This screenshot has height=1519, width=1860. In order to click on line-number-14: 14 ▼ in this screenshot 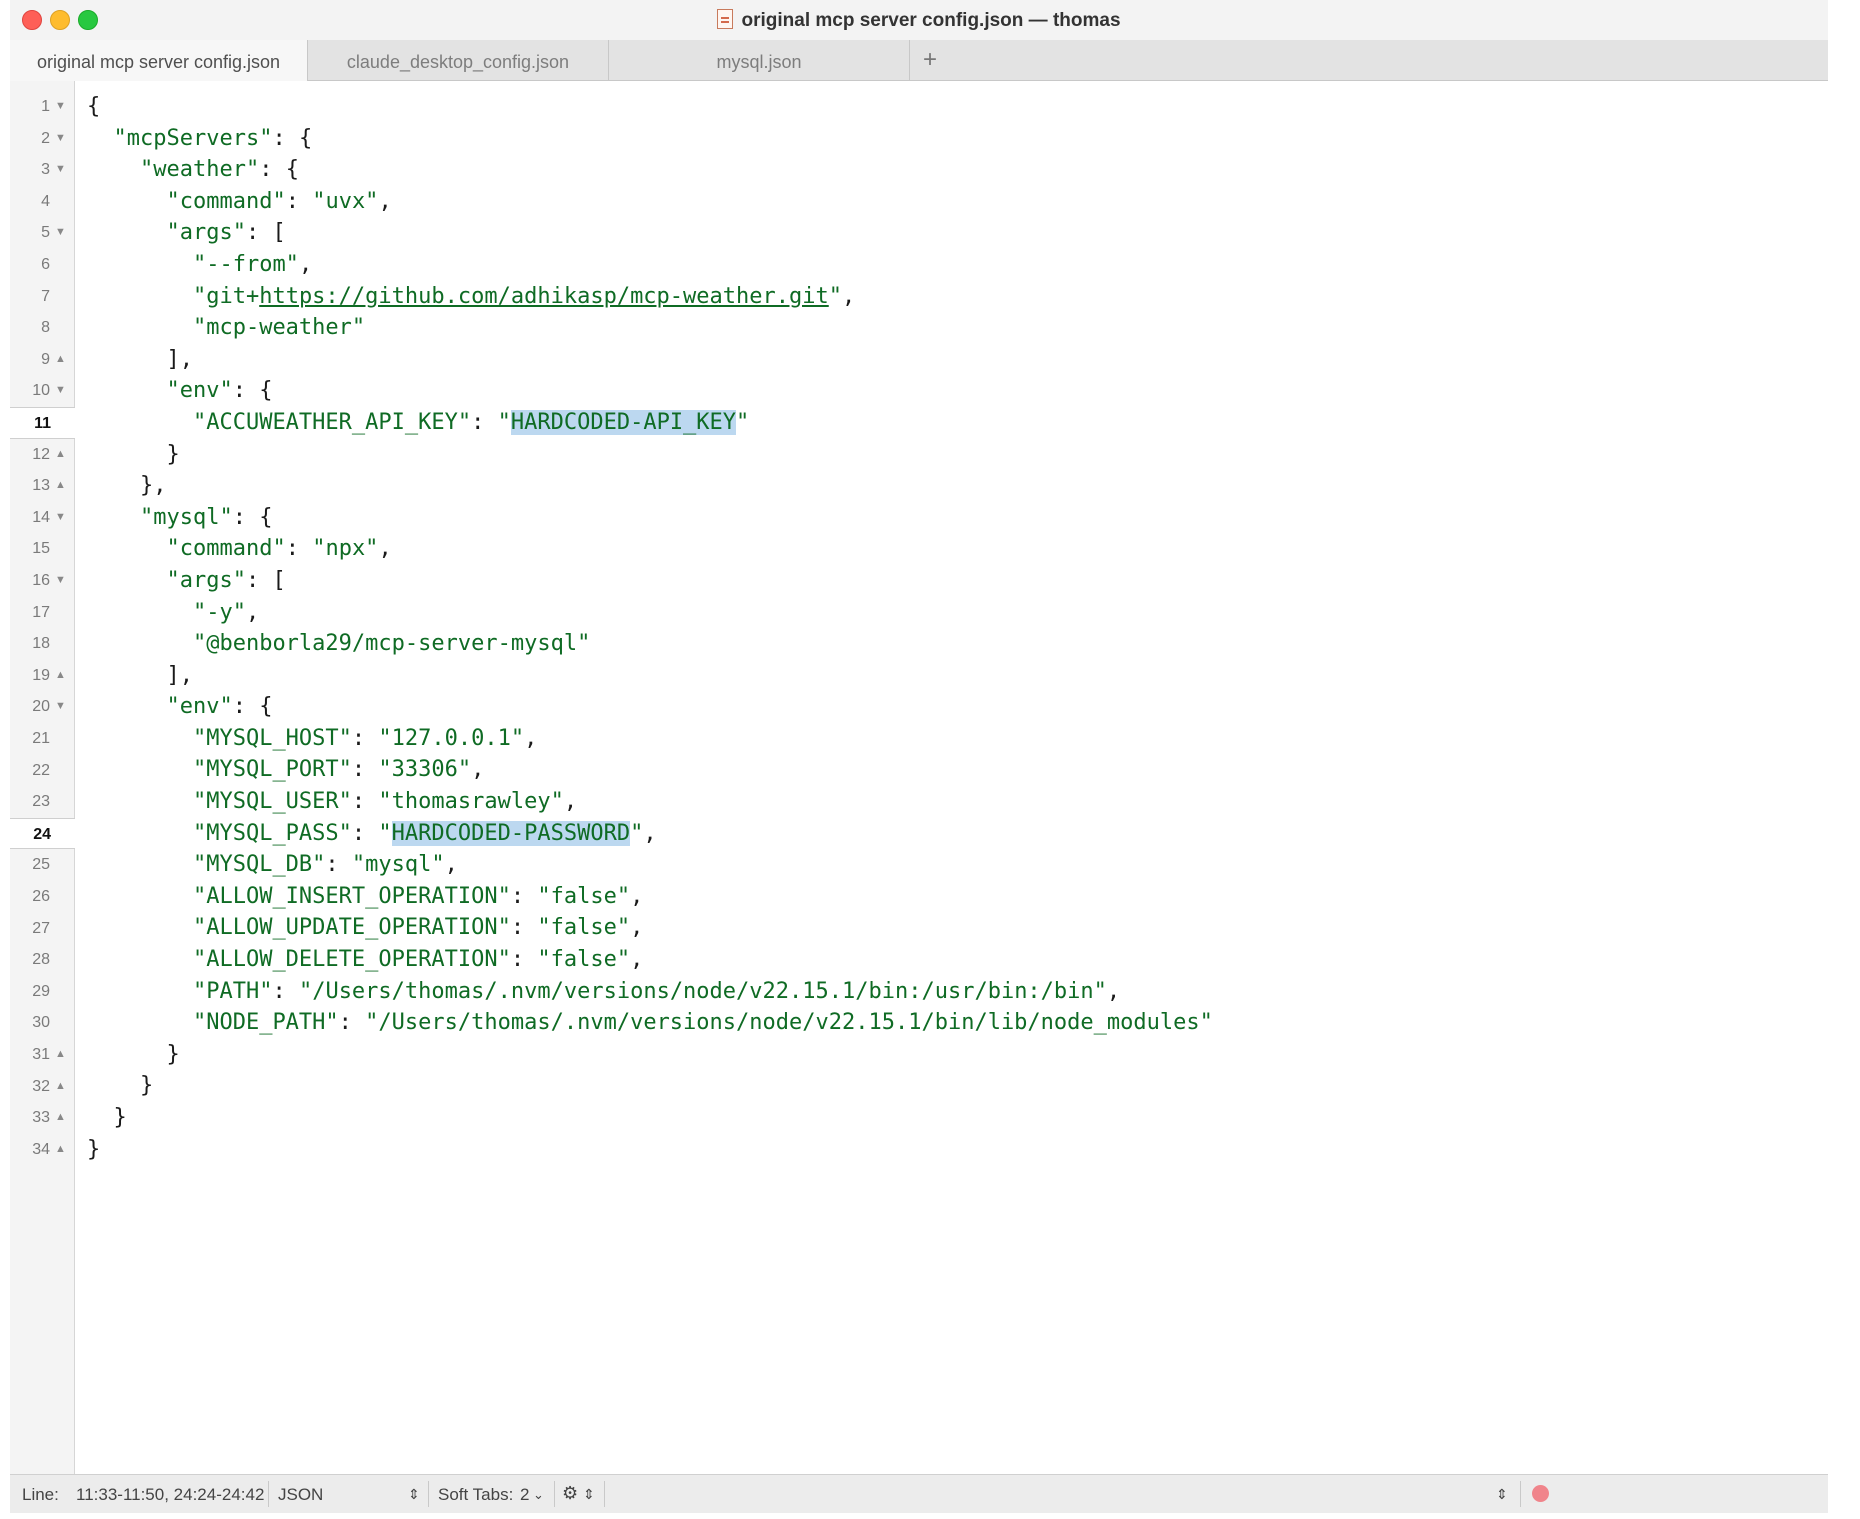, I will do `click(42, 518)`.